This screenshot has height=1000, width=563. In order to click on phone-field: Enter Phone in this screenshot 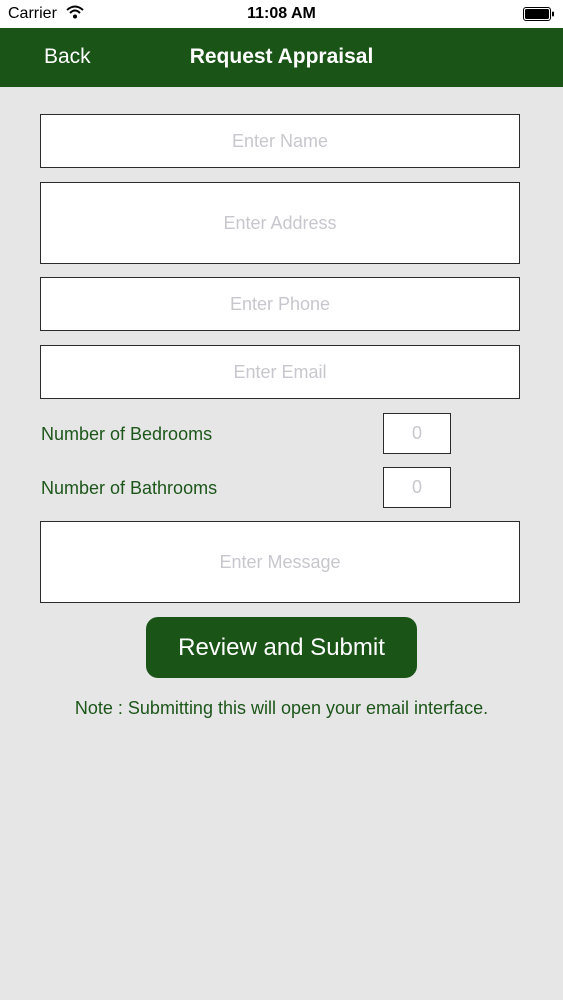, I will do `click(280, 304)`.